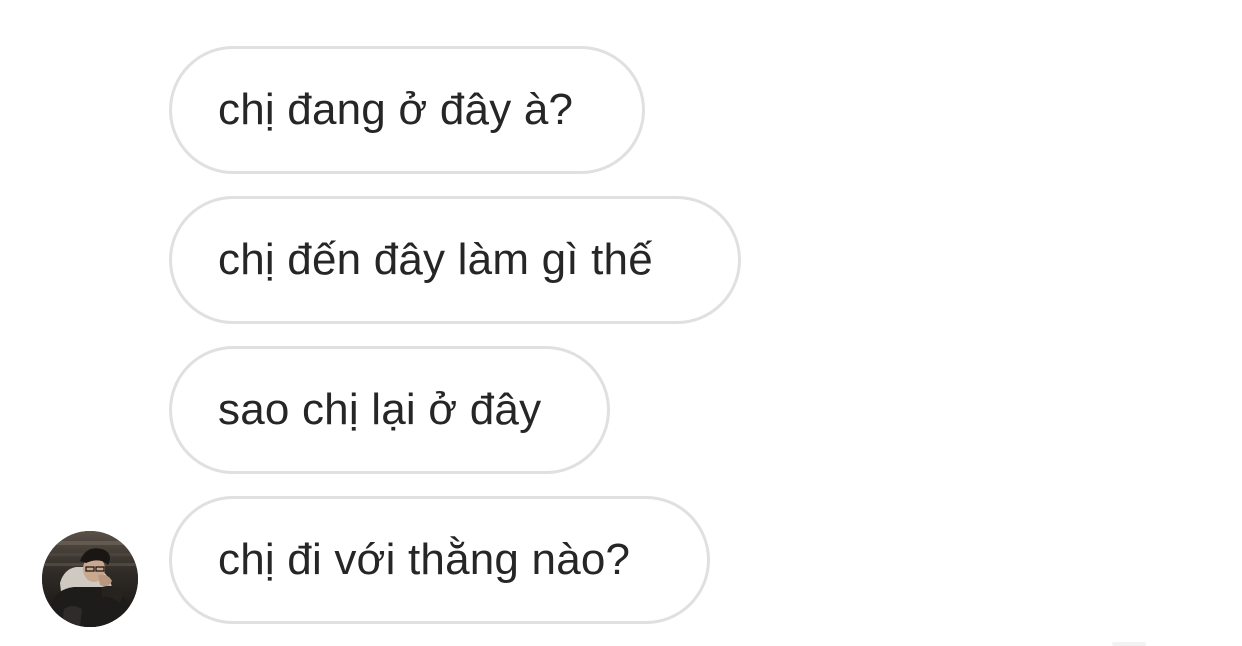 This screenshot has width=1242, height=646. What do you see at coordinates (1129, 644) in the screenshot?
I see `scroll-indicator` at bounding box center [1129, 644].